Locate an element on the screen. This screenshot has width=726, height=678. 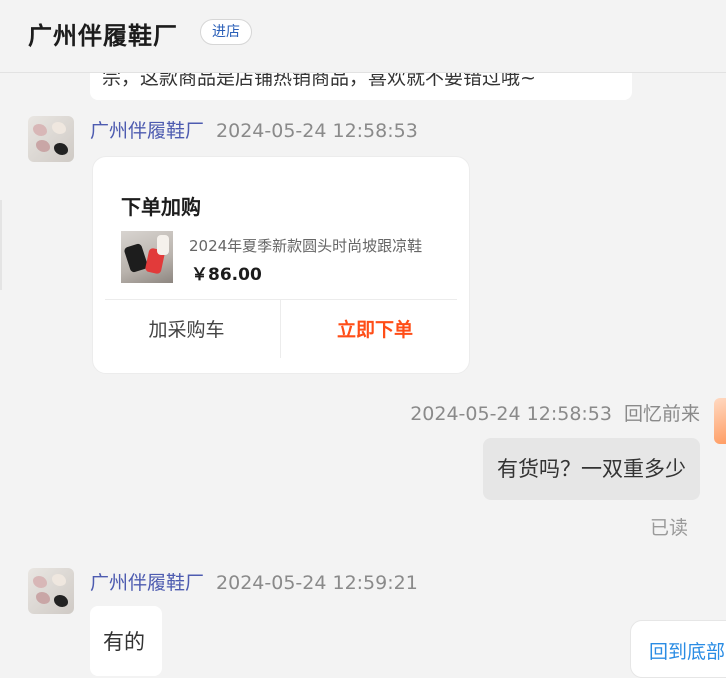
message-time: 2024-05-24 12:59:21 is located at coordinates (317, 583).